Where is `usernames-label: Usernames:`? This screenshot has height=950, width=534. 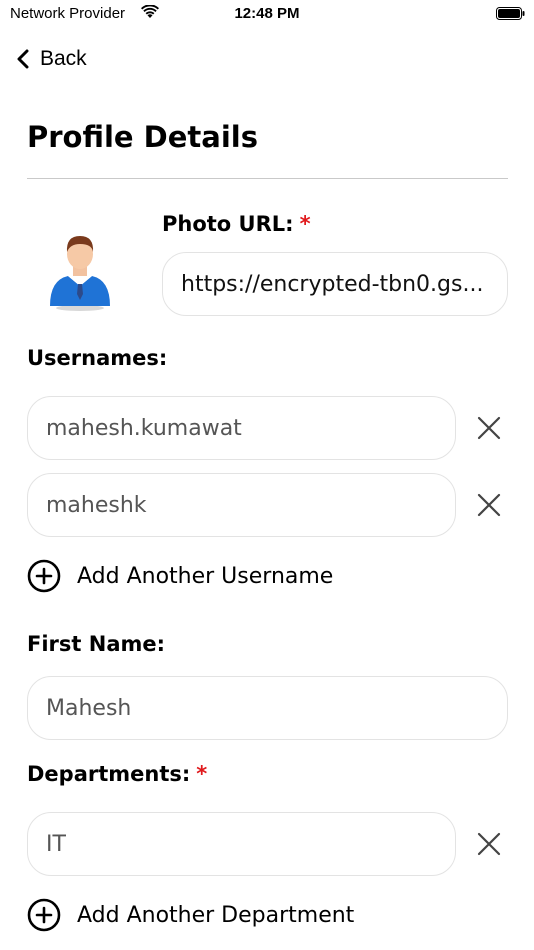
usernames-label: Usernames: is located at coordinates (97, 358).